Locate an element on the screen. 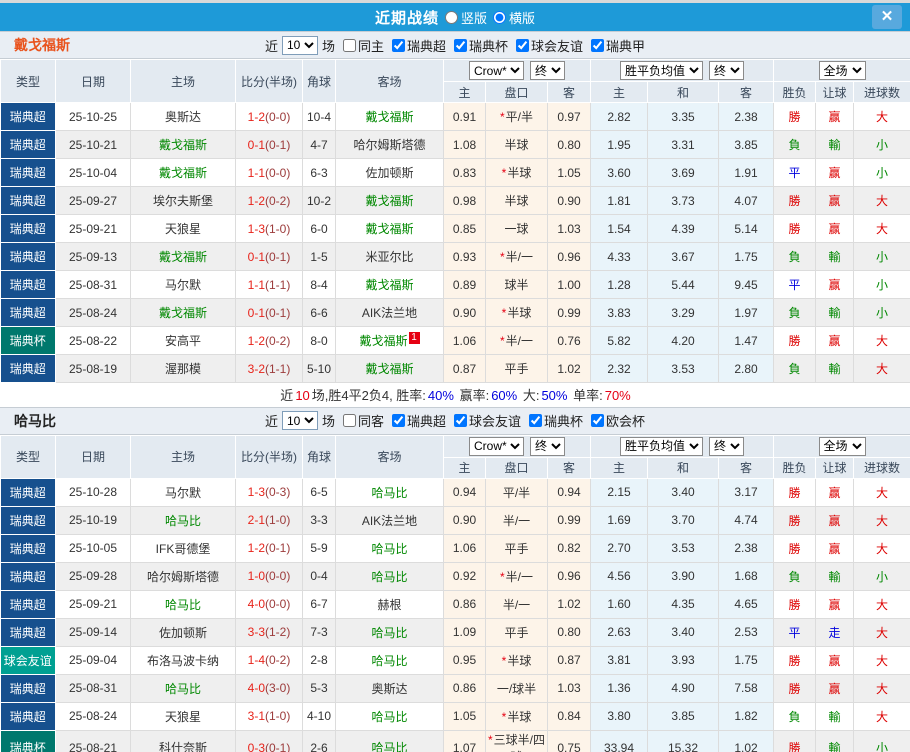 The height and width of the screenshot is (752, 910). match-date: 25-10-28 is located at coordinates (93, 492).